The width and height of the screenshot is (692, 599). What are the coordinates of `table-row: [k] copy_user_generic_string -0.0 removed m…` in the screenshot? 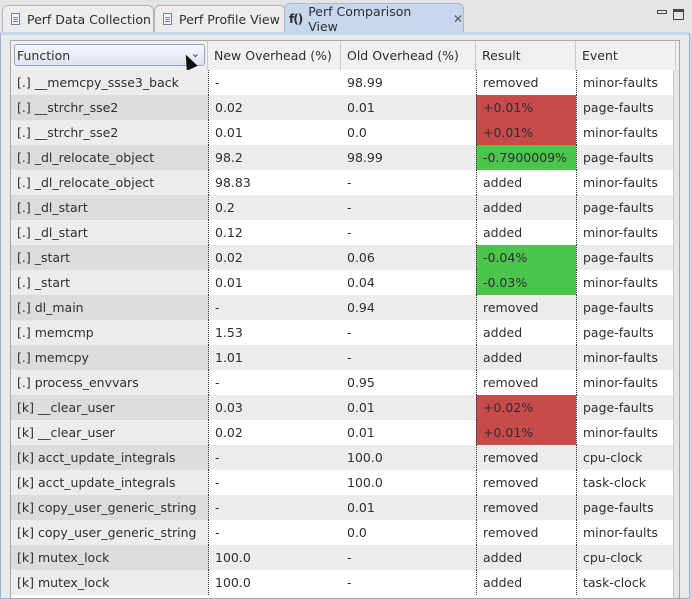 It's located at (345, 532).